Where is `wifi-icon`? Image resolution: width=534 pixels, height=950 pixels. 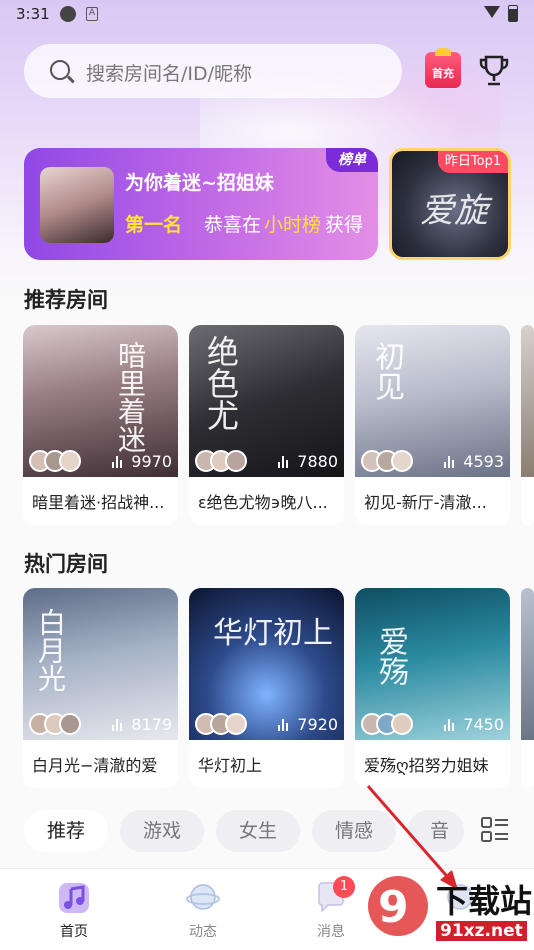 wifi-icon is located at coordinates (492, 12).